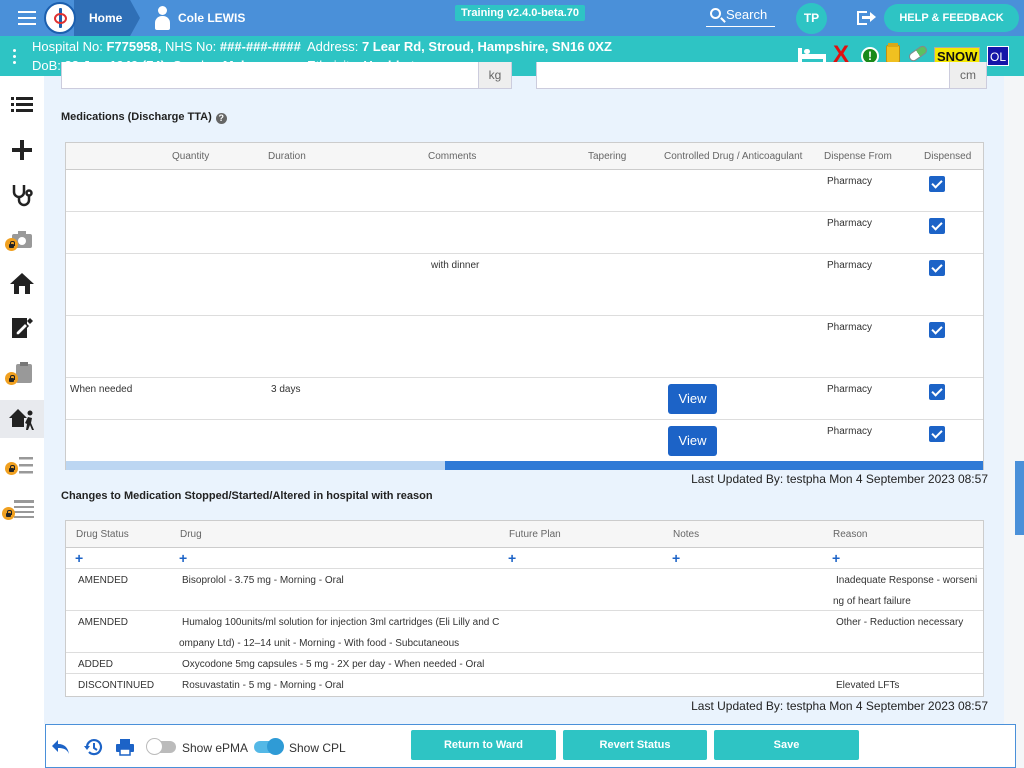 The width and height of the screenshot is (1024, 768). What do you see at coordinates (22, 328) in the screenshot?
I see `document-edit-icon` at bounding box center [22, 328].